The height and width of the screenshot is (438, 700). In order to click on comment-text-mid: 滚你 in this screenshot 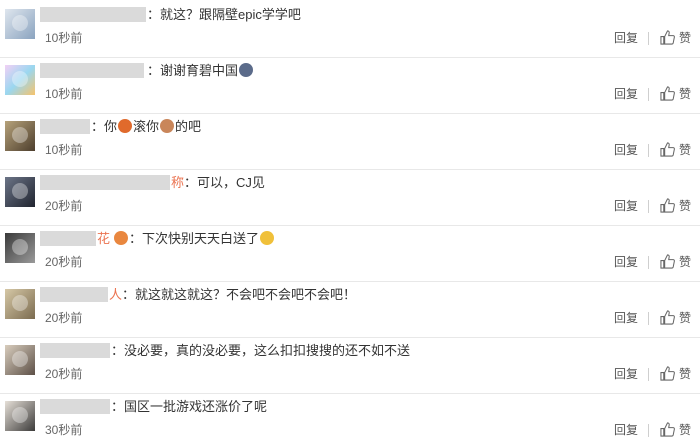, I will do `click(146, 126)`.